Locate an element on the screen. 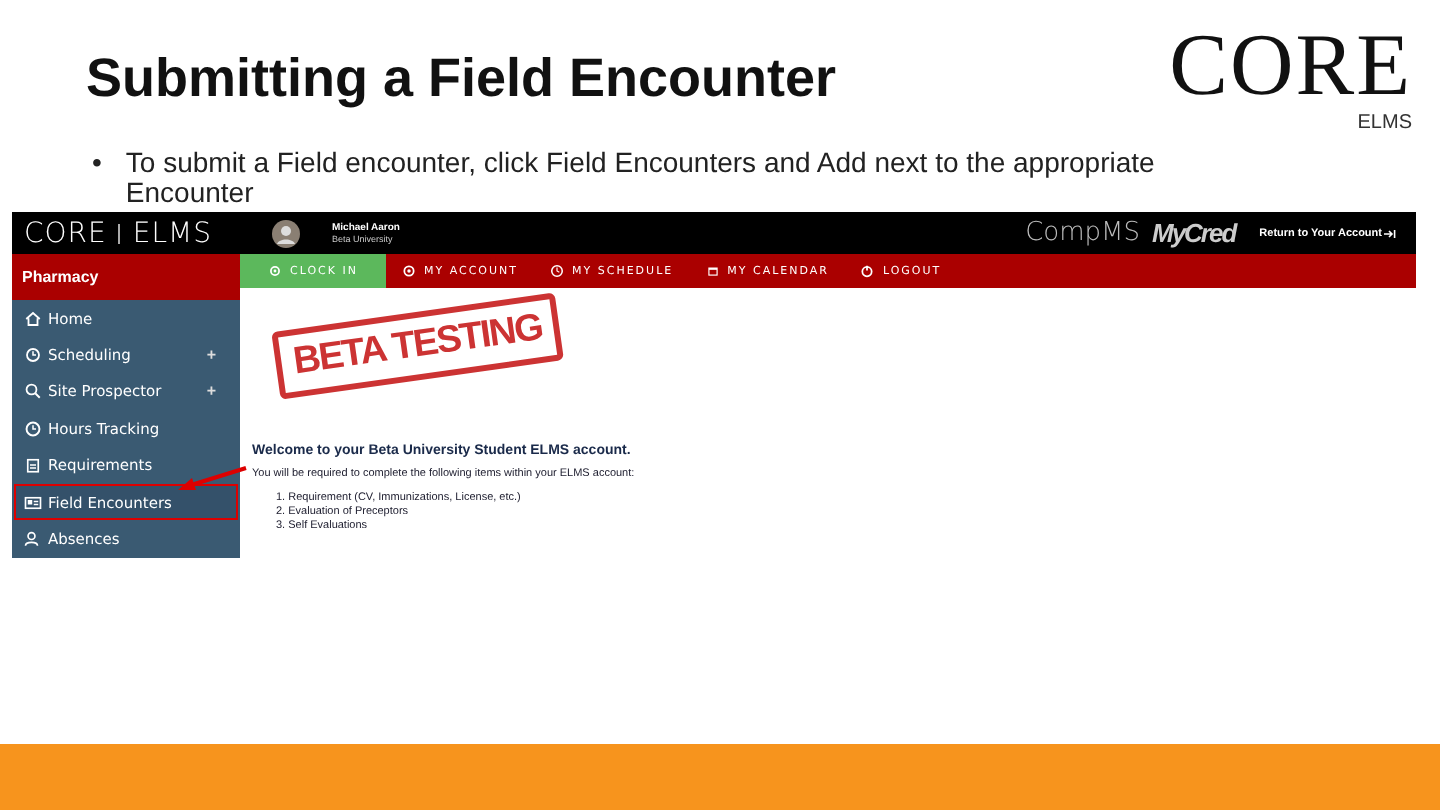 This screenshot has height=810, width=1440. bullet-text: To submit a Field encounter, click Field Encounters and Add next to the appropriate Encounter is located at coordinates (641, 178).